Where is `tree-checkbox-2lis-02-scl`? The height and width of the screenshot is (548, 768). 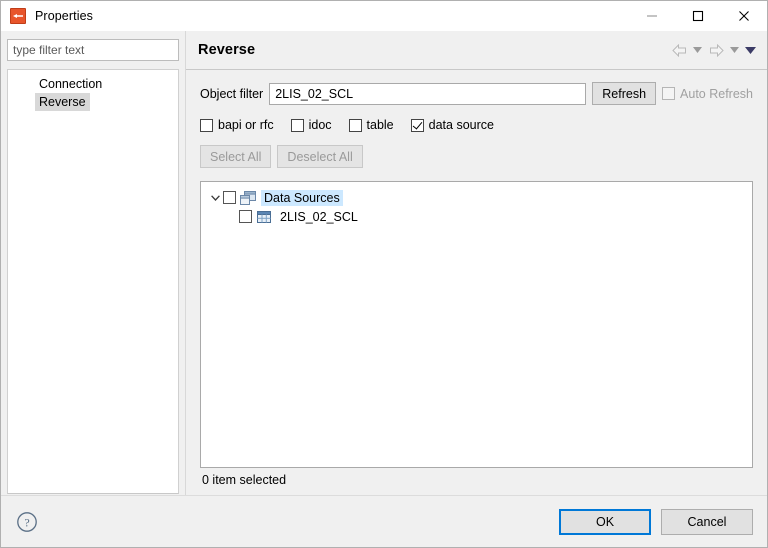 tree-checkbox-2lis-02-scl is located at coordinates (245, 216).